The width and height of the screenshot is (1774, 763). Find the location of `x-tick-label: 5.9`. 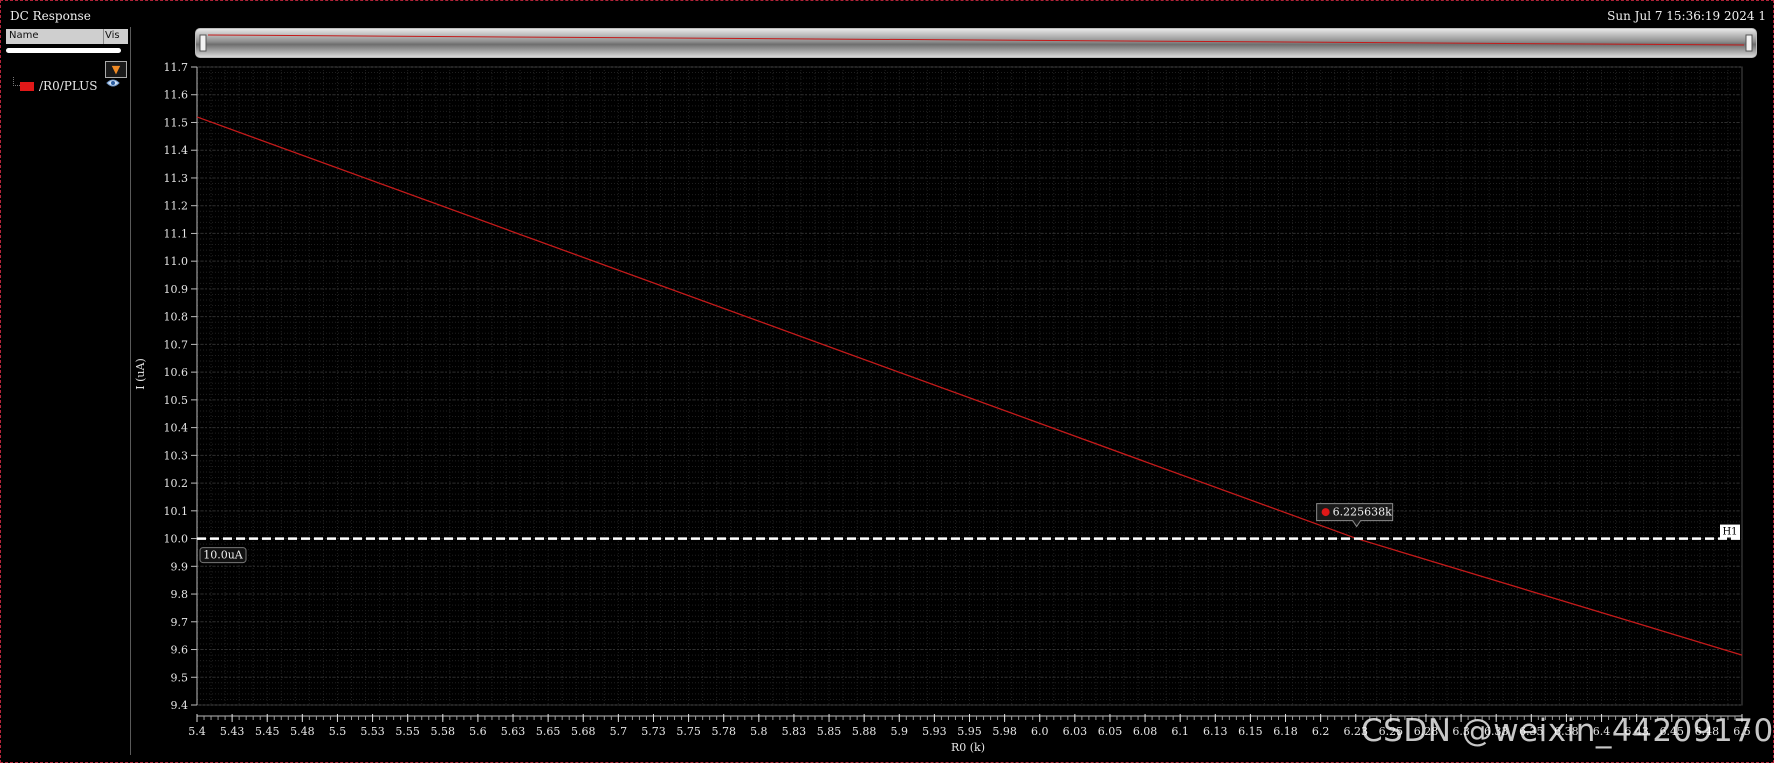

x-tick-label: 5.9 is located at coordinates (900, 731).